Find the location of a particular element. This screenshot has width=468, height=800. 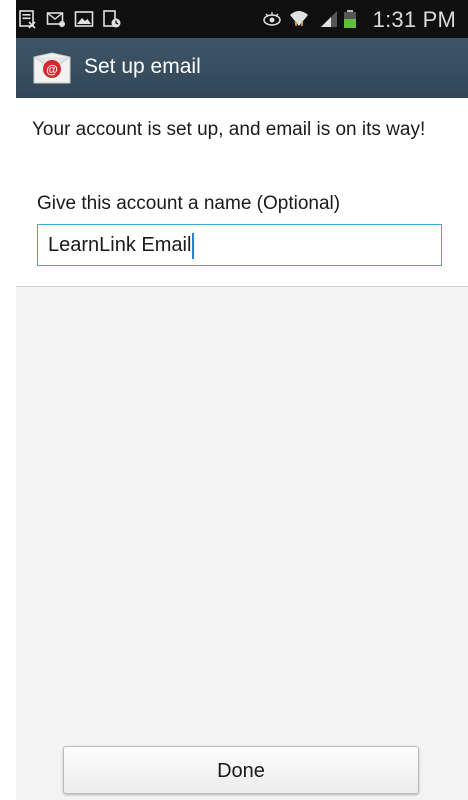

account-name-input: LearnLink Email is located at coordinates (239, 245).